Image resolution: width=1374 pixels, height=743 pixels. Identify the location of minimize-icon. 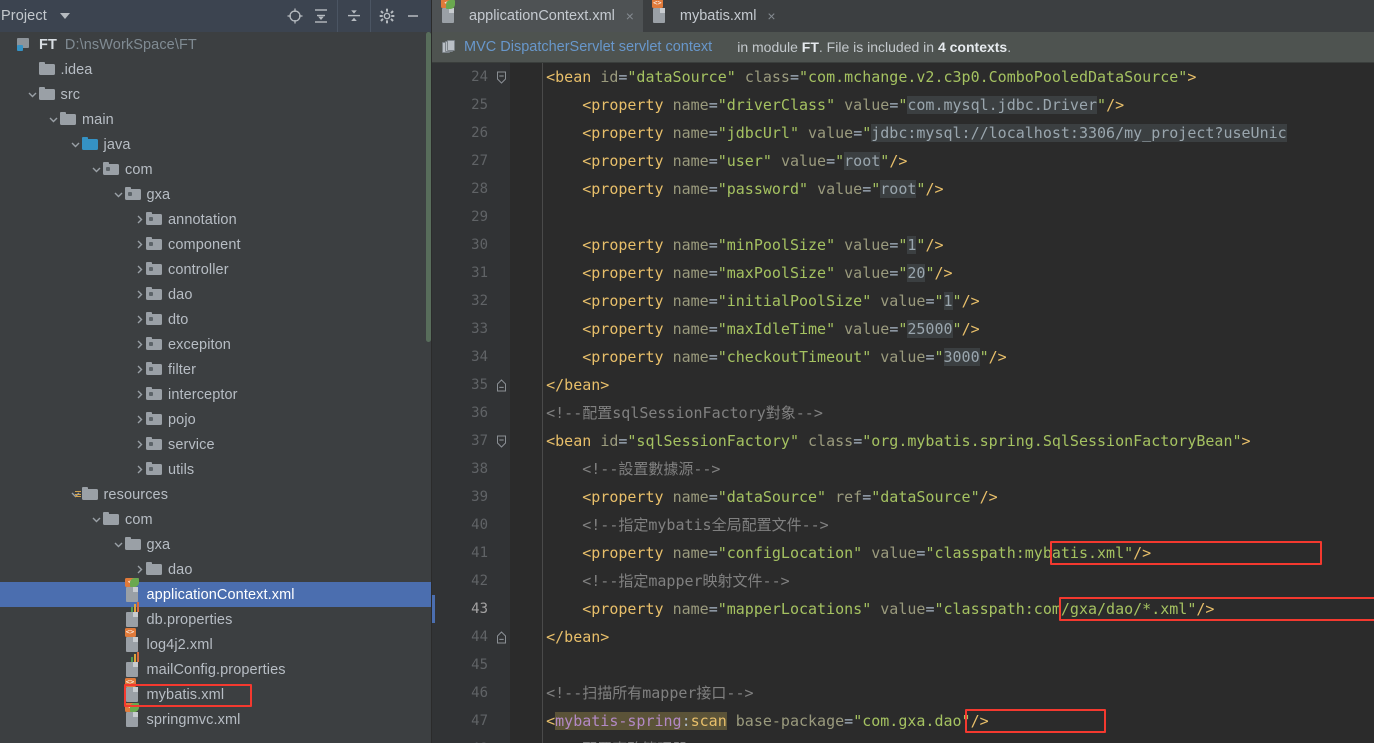
(413, 16).